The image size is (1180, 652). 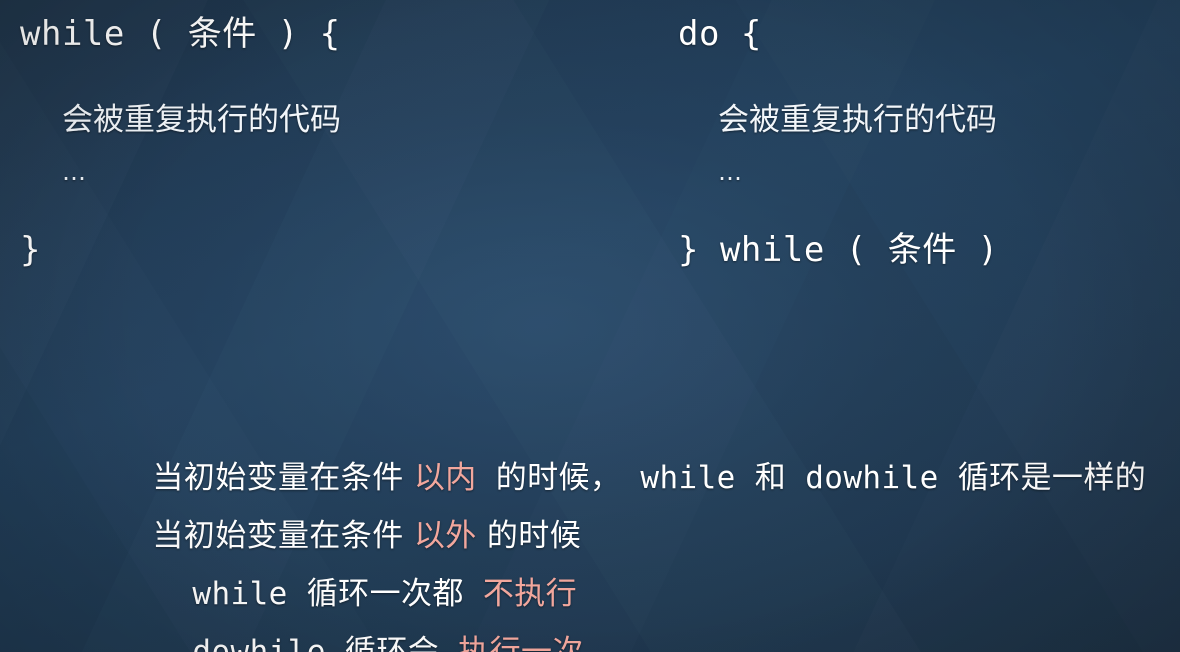 What do you see at coordinates (521, 643) in the screenshot?
I see `summary-line-4-highlight: 执行一次` at bounding box center [521, 643].